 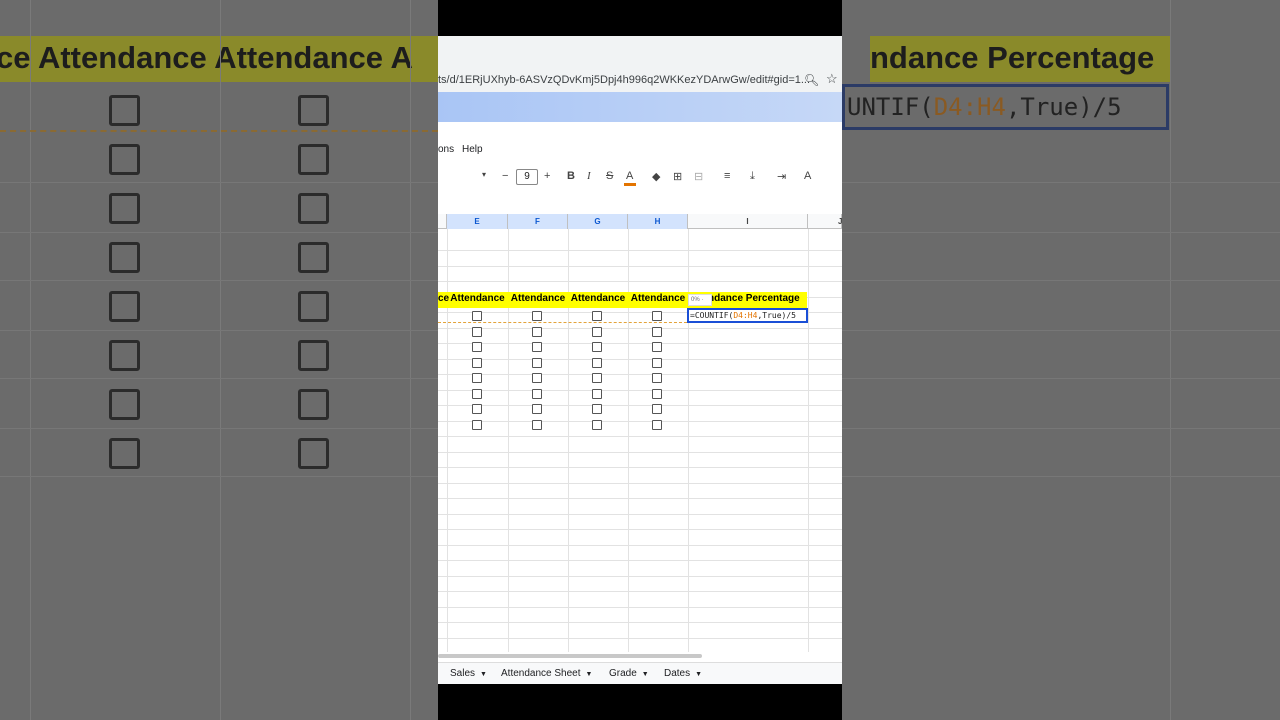 What do you see at coordinates (472, 149) in the screenshot?
I see `menu-help: Help` at bounding box center [472, 149].